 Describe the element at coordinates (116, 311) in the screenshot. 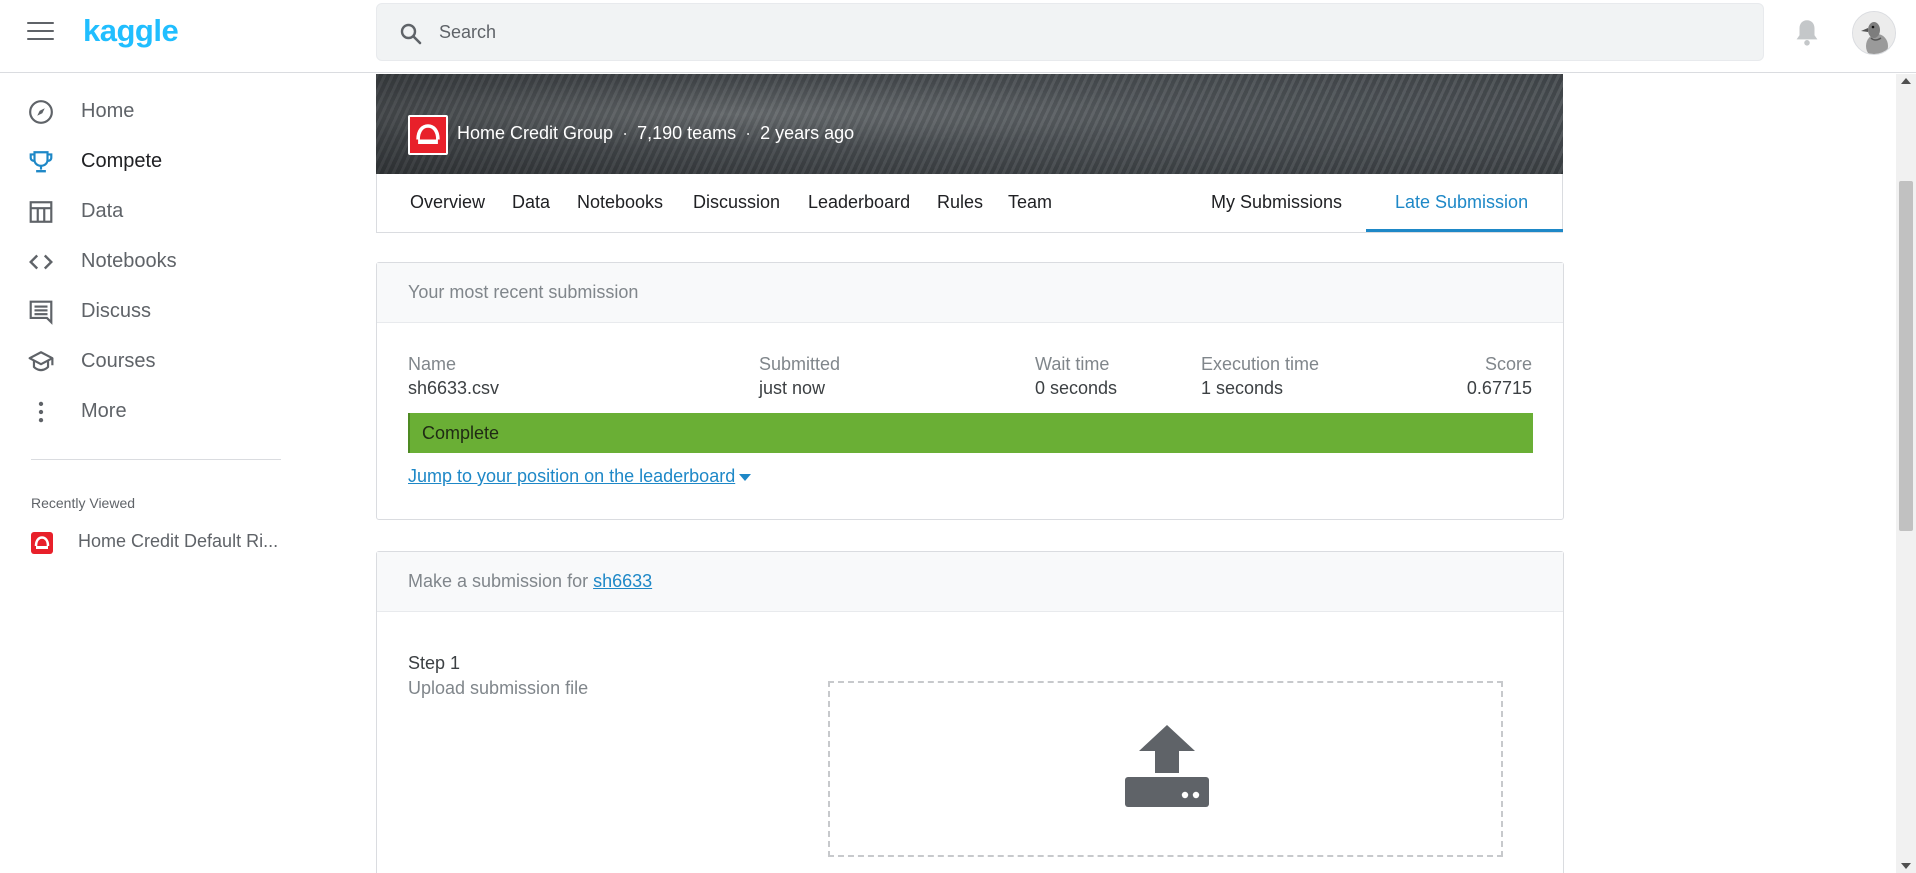

I see `sidebar-item-label: Discuss` at that location.